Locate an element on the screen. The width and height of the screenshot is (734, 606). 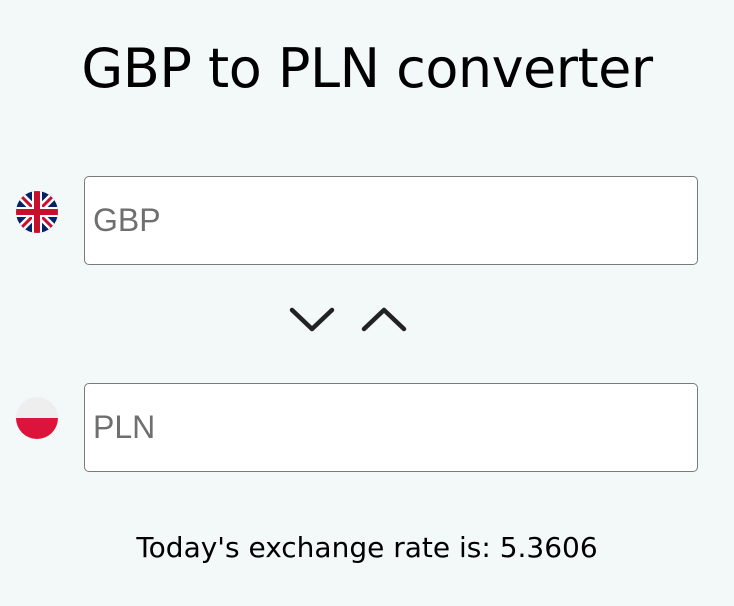
pln-amount-input is located at coordinates (391, 427).